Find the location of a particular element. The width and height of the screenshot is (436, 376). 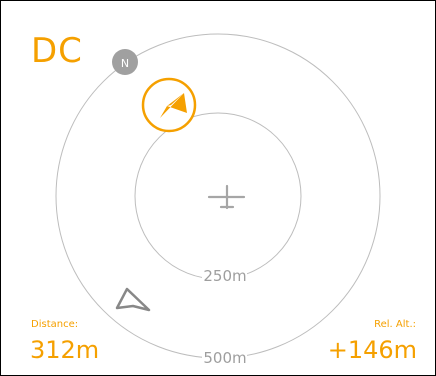

outer-ring-label: 500m is located at coordinates (224, 358).